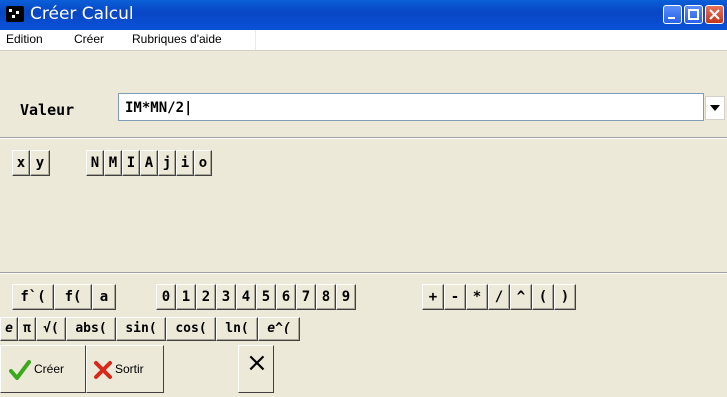 Image resolution: width=727 pixels, height=397 pixels. What do you see at coordinates (95, 163) in the screenshot?
I see `key-n: N` at bounding box center [95, 163].